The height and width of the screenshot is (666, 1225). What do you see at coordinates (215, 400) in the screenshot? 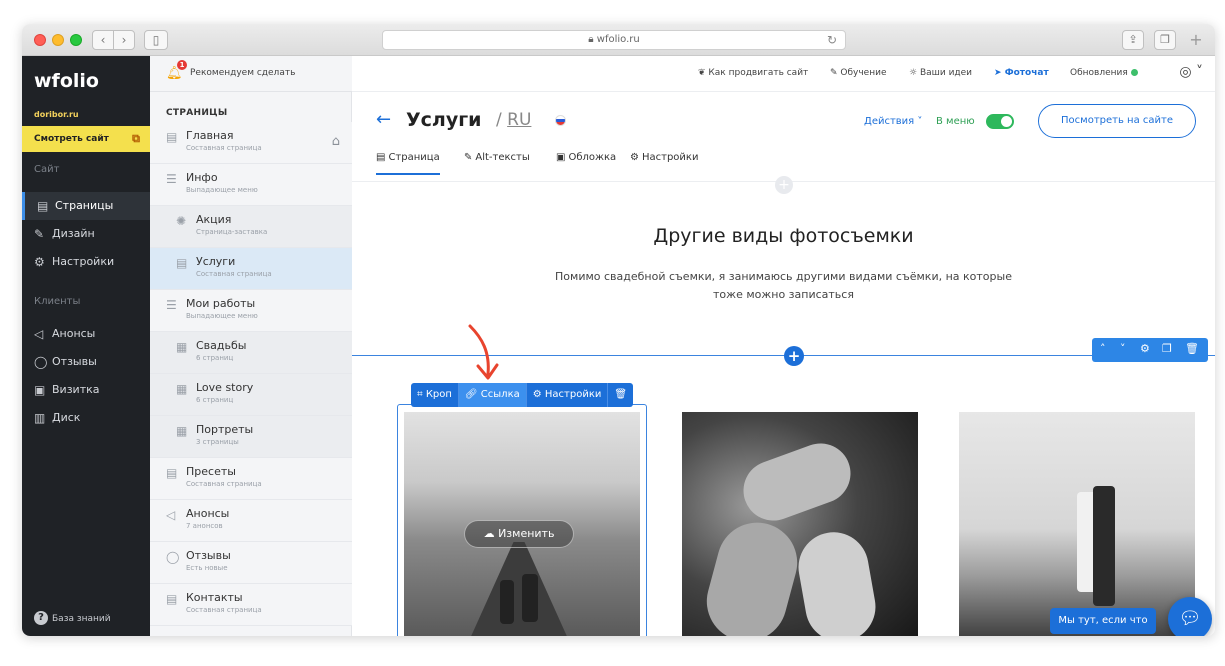
I see `page-subtitle: 6 страниц` at bounding box center [215, 400].